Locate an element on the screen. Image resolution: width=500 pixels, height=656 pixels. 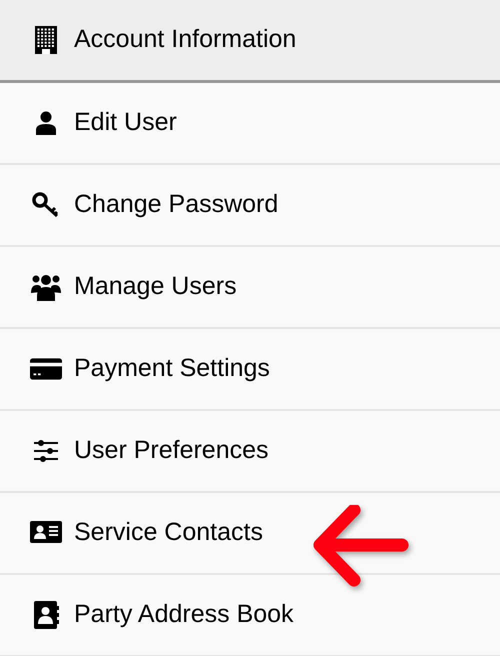
address-book-icon is located at coordinates (46, 615).